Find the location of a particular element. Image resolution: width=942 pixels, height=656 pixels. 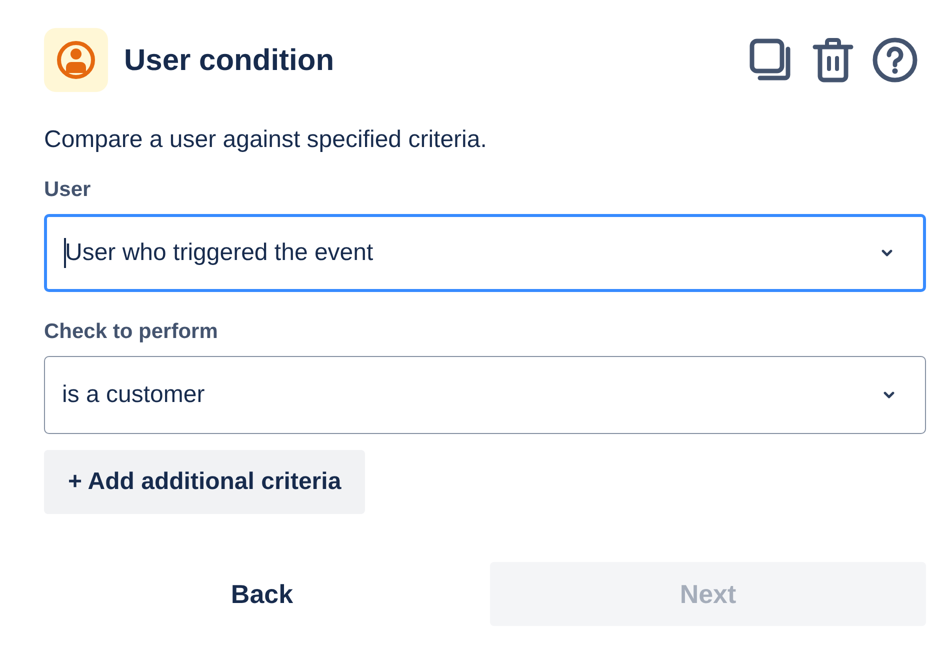

select-field: User who triggered the event is located at coordinates (485, 253).